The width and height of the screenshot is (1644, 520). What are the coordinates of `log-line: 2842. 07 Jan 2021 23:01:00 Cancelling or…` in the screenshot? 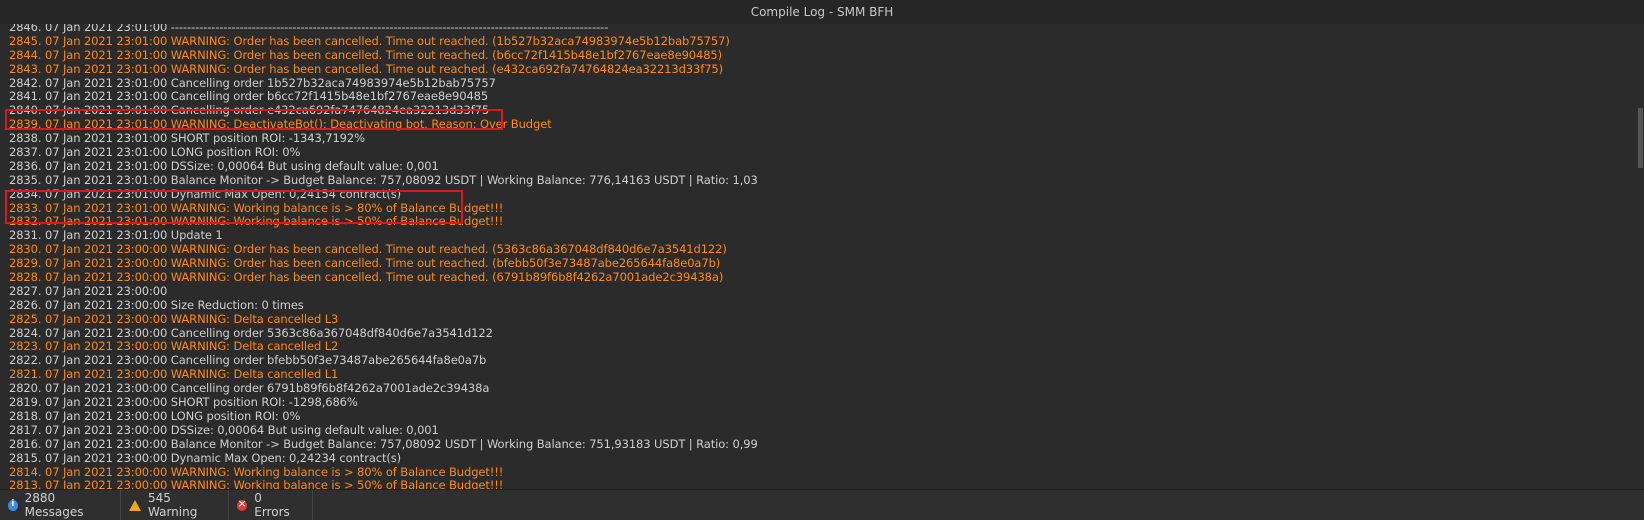 It's located at (816, 83).